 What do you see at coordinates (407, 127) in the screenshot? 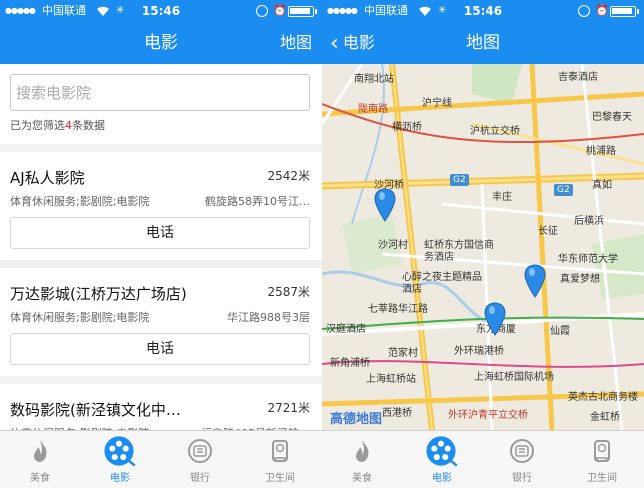
I see `map-label: 横沥桥` at bounding box center [407, 127].